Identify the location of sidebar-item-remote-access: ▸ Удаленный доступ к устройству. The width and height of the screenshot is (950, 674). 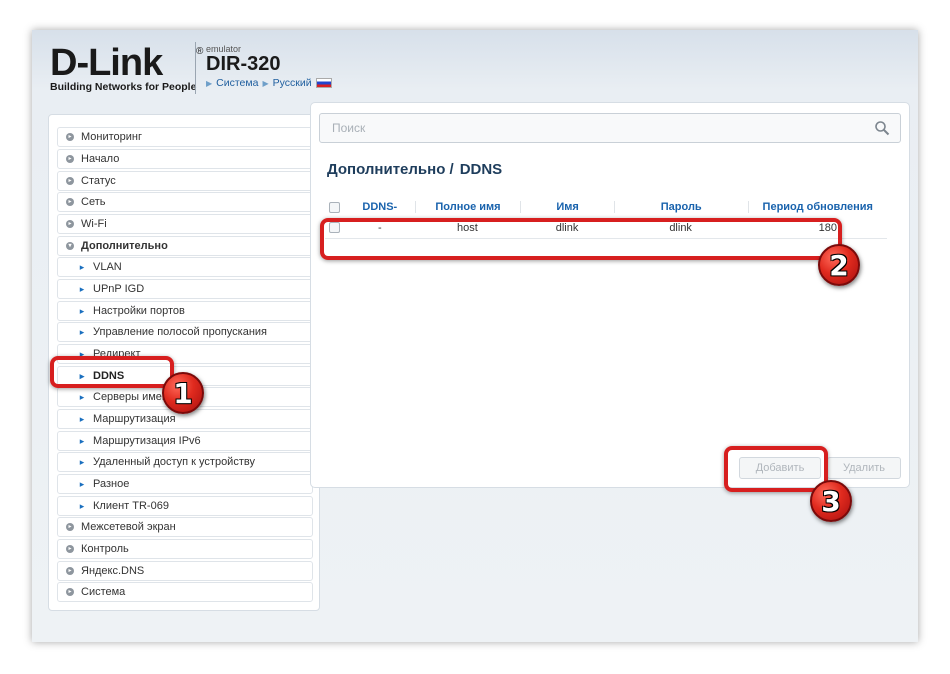
(185, 462).